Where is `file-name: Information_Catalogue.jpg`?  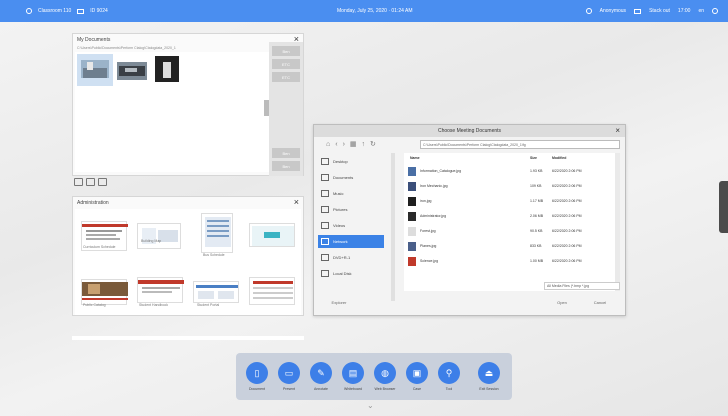 file-name: Information_Catalogue.jpg is located at coordinates (441, 171).